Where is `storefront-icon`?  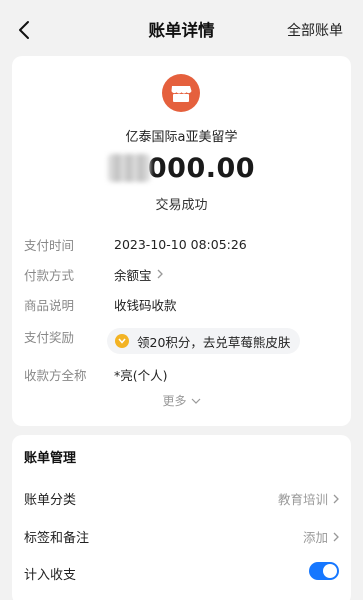
storefront-icon is located at coordinates (181, 94).